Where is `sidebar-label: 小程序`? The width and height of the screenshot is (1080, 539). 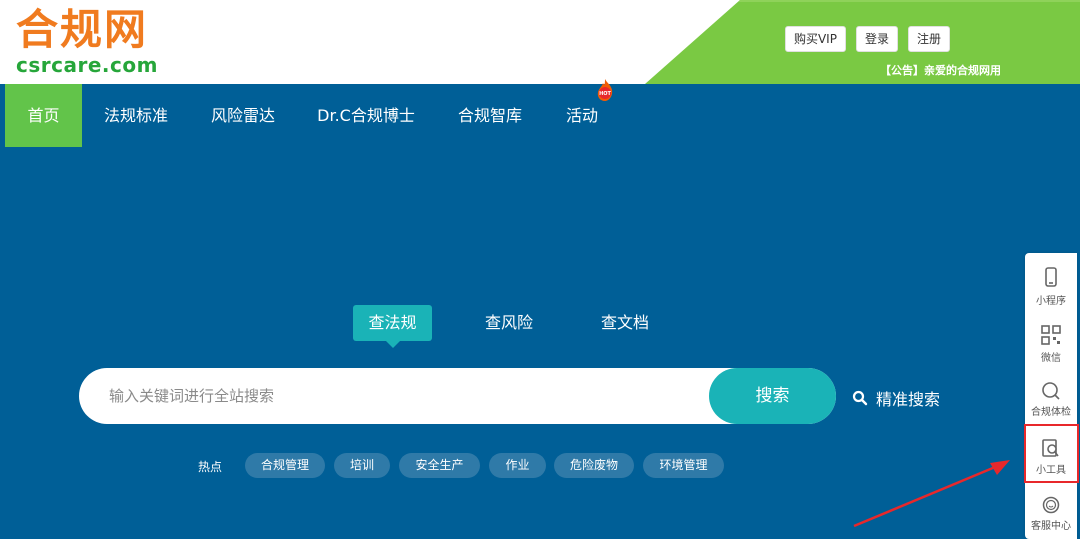
sidebar-label: 小程序 is located at coordinates (1051, 301).